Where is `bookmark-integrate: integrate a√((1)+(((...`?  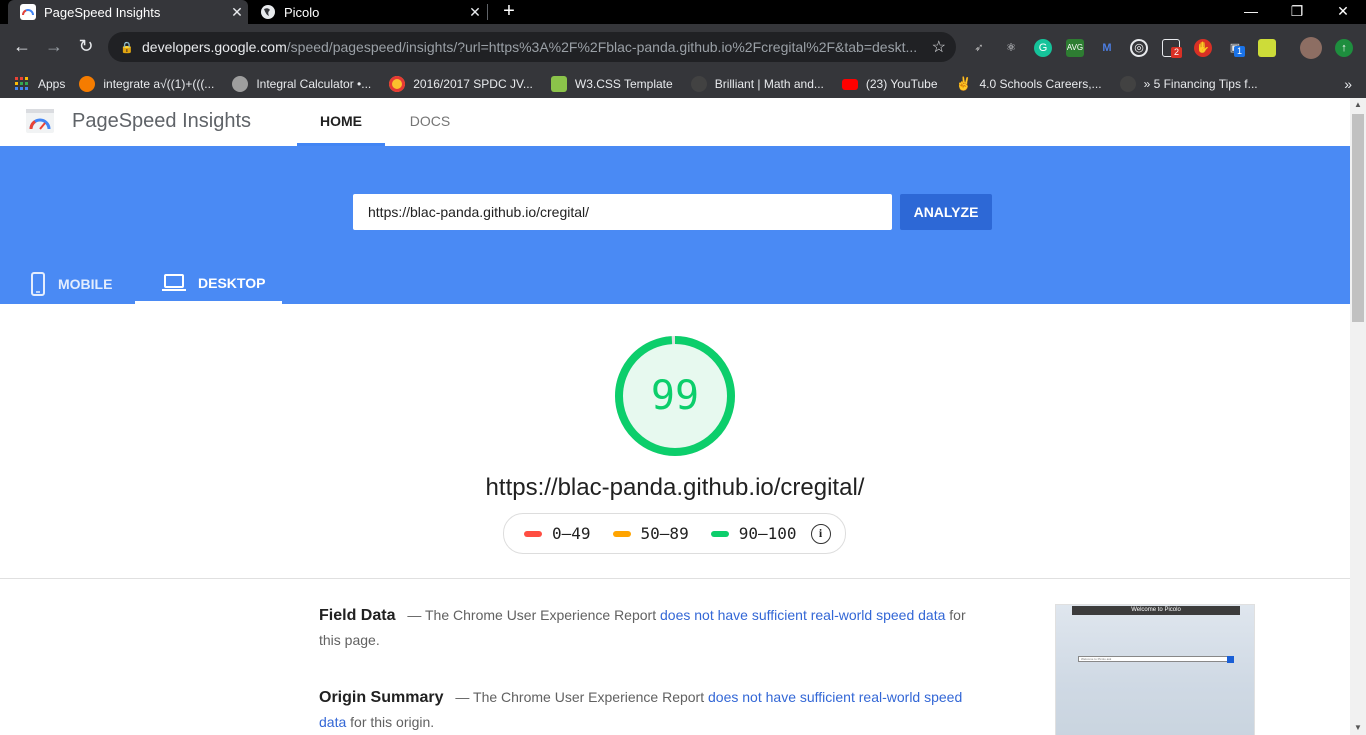 bookmark-integrate: integrate a√((1)+(((... is located at coordinates (146, 84).